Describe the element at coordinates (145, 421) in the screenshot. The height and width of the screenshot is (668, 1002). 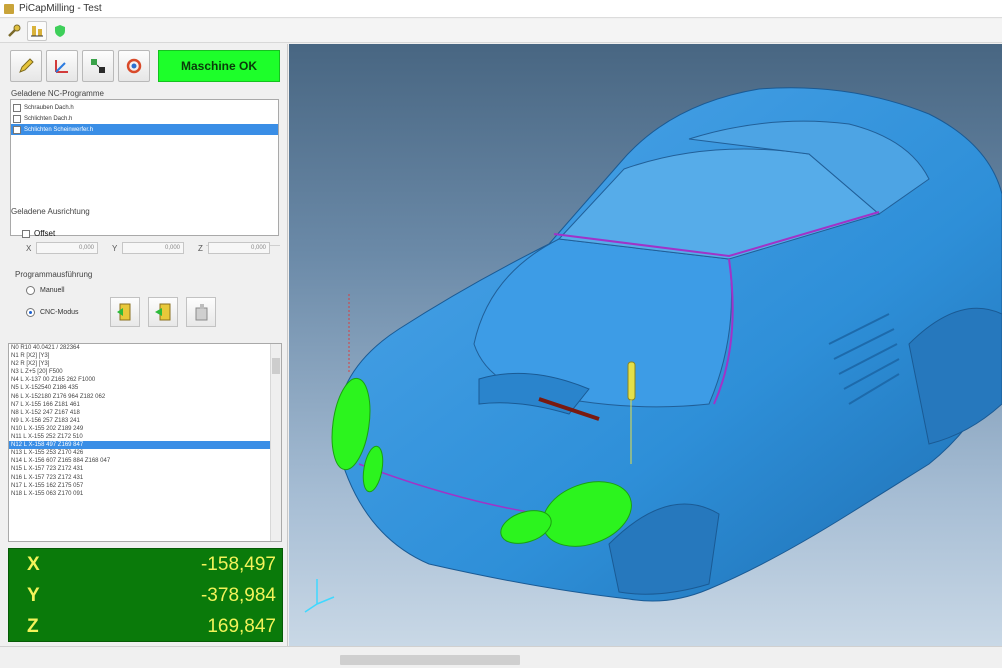
I see `nc-line: N9 L X-156 257 Z183 241` at that location.